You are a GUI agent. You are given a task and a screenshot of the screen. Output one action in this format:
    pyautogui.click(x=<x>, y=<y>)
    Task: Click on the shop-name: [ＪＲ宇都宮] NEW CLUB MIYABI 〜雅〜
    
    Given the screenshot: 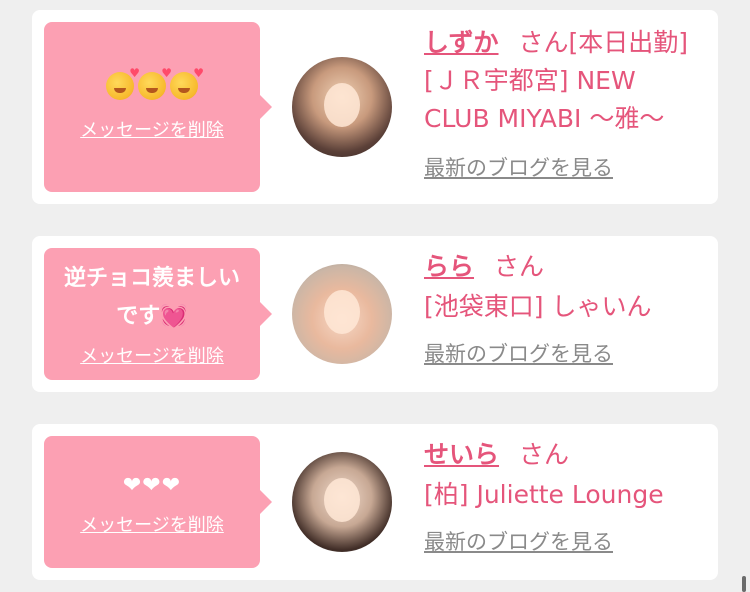 What is the action you would take?
    pyautogui.click(x=544, y=99)
    